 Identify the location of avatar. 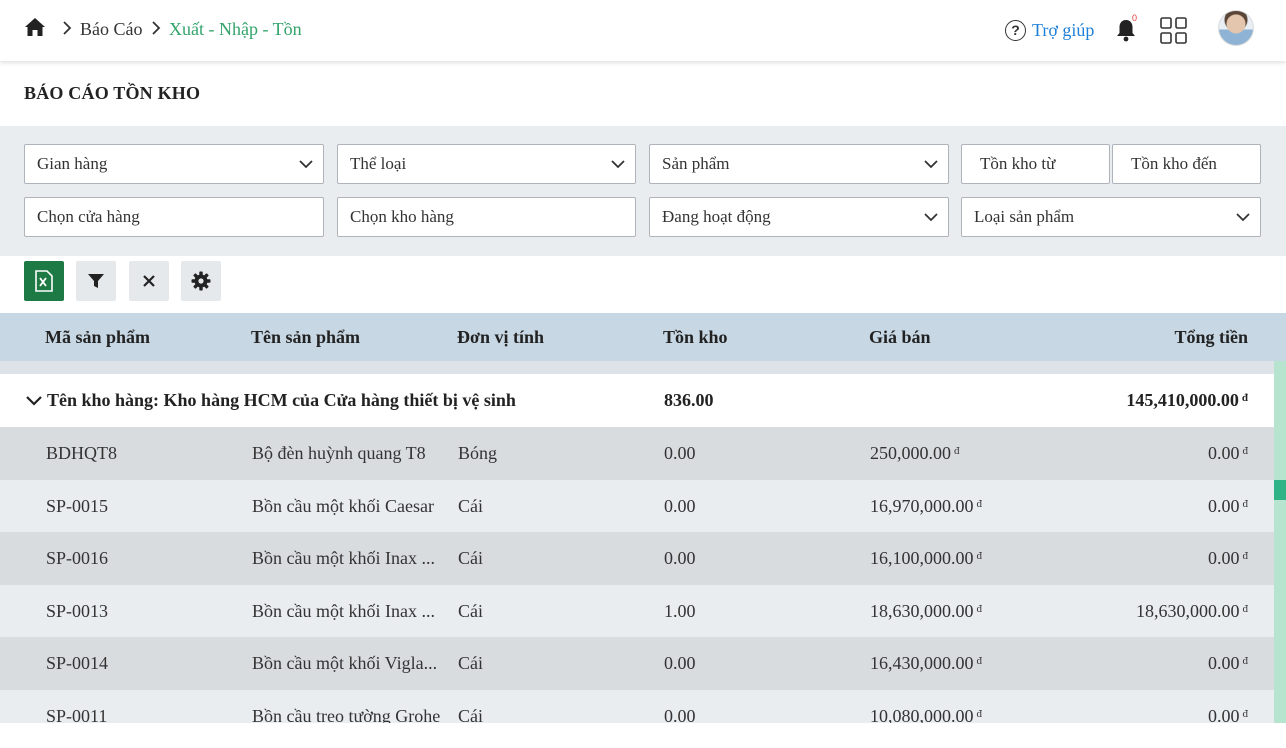
(1236, 28).